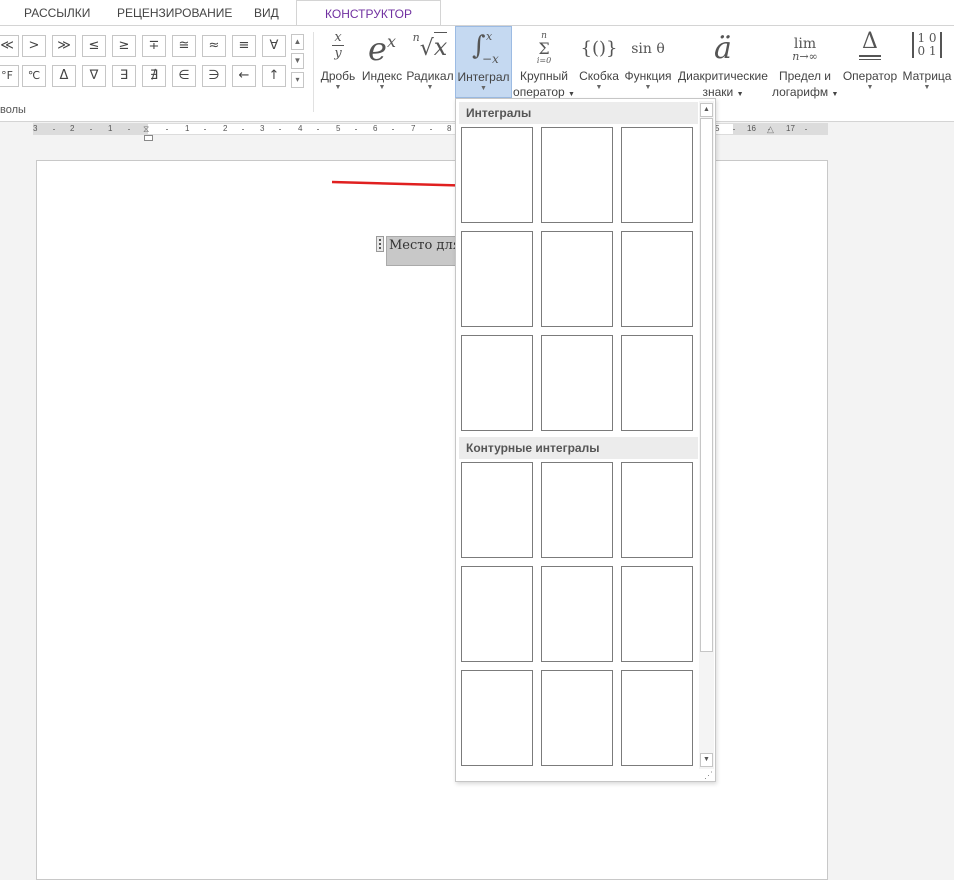 This screenshot has width=954, height=880. Describe the element at coordinates (927, 76) in the screenshot. I see `matrix-label: Матрица` at that location.